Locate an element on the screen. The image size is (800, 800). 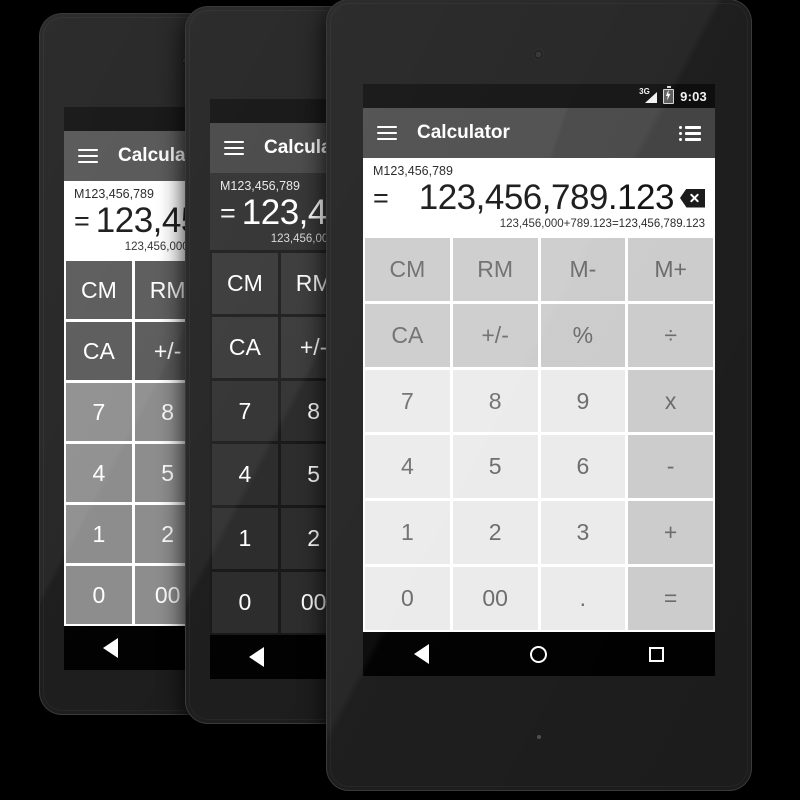
key-divide: ÷ is located at coordinates (670, 335).